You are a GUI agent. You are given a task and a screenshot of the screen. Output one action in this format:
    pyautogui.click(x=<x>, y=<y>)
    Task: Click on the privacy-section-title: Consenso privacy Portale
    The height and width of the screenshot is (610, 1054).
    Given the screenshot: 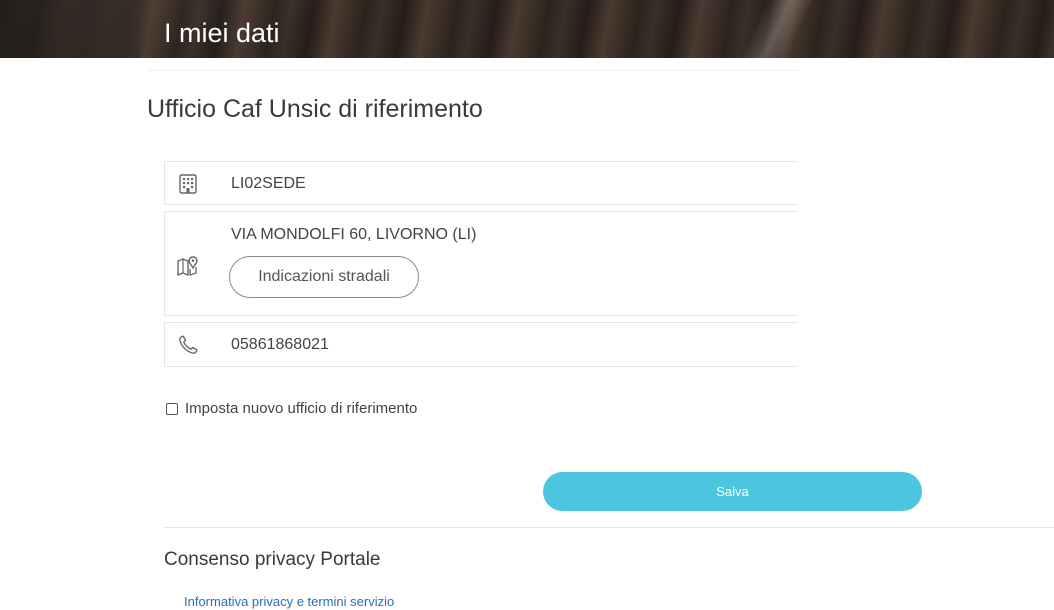 What is the action you would take?
    pyautogui.click(x=272, y=559)
    